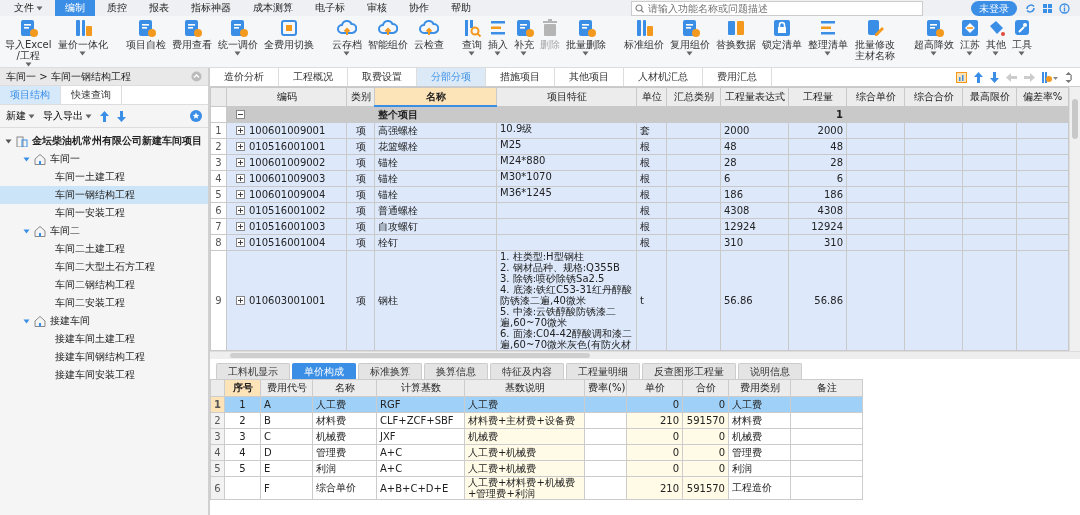  What do you see at coordinates (770, 371) in the screenshot?
I see `tab: 说明信息` at bounding box center [770, 371].